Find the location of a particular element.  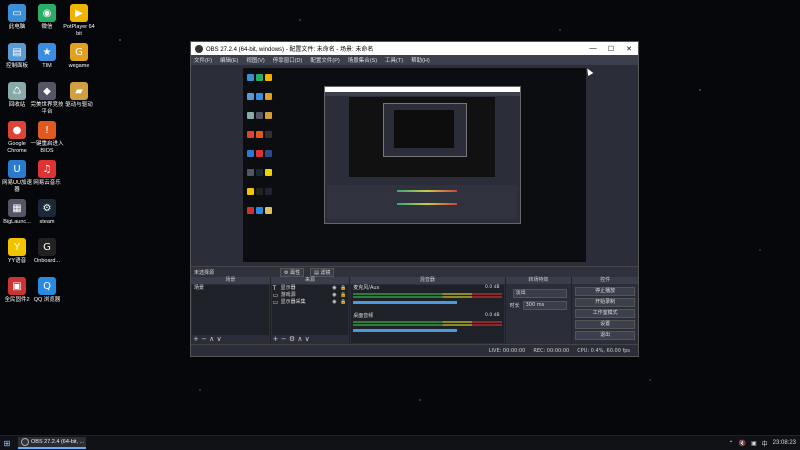

start-recording-button: 开始录制 is located at coordinates (605, 302).